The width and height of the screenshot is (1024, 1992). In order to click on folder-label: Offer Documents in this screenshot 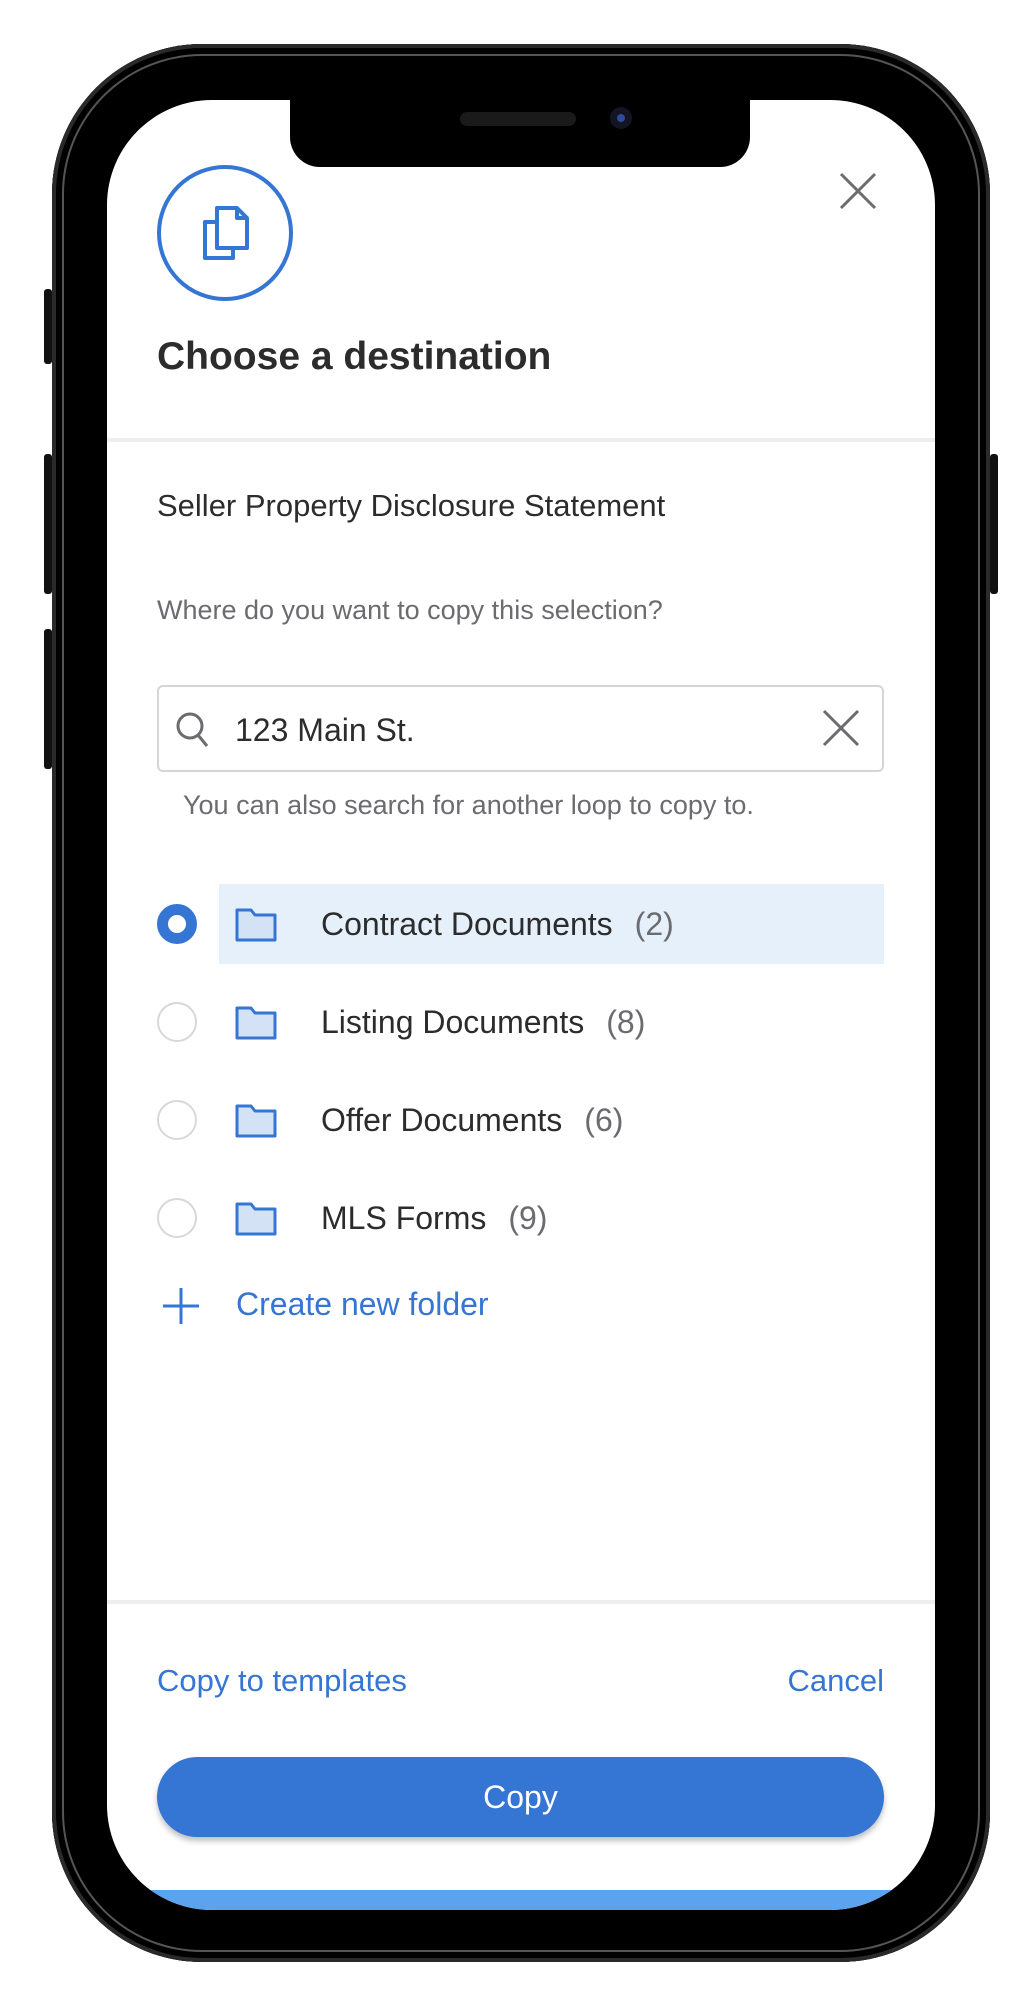, I will do `click(442, 1120)`.